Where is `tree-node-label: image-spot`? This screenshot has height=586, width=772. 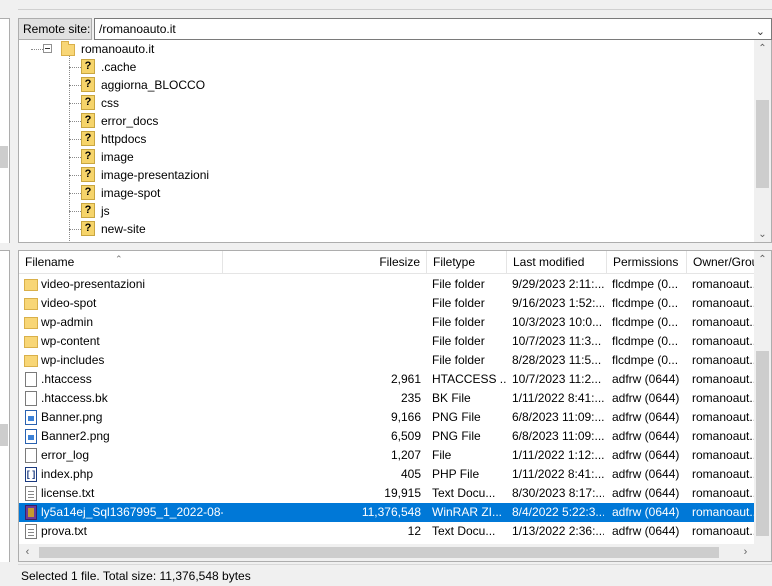
tree-node-label: image-spot is located at coordinates (131, 193).